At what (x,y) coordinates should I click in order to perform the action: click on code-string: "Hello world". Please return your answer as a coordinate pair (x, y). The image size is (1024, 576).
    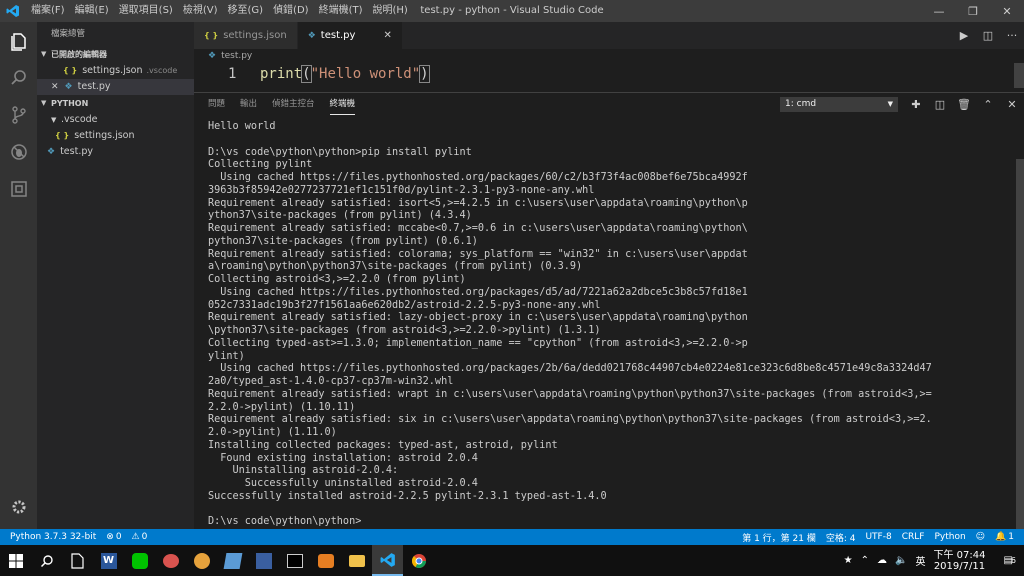
    Looking at the image, I should click on (365, 74).